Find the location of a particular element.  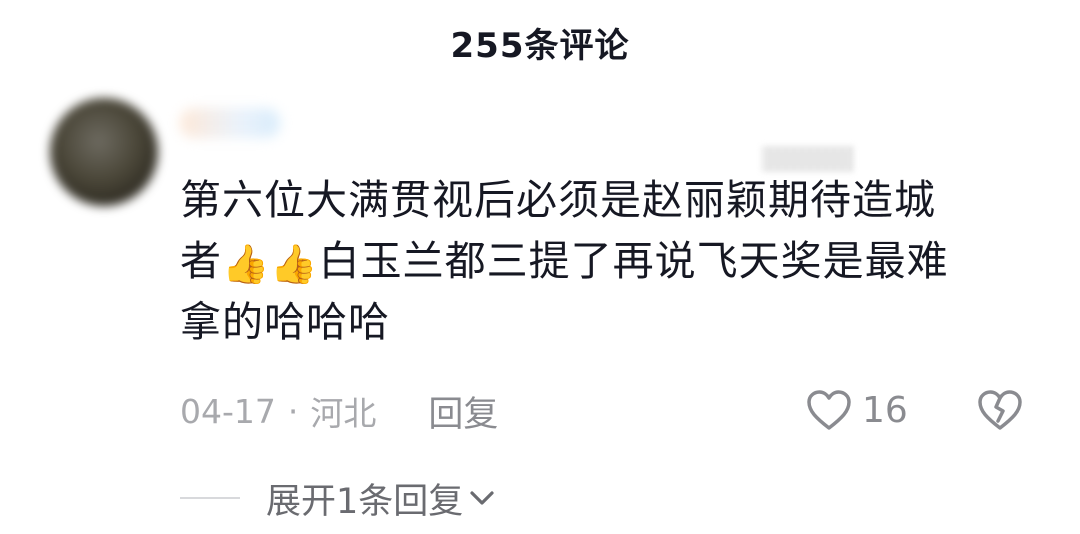

comment-line-1: 第六位大满贯视后必须是赵丽颖期待造城 is located at coordinates (558, 200).